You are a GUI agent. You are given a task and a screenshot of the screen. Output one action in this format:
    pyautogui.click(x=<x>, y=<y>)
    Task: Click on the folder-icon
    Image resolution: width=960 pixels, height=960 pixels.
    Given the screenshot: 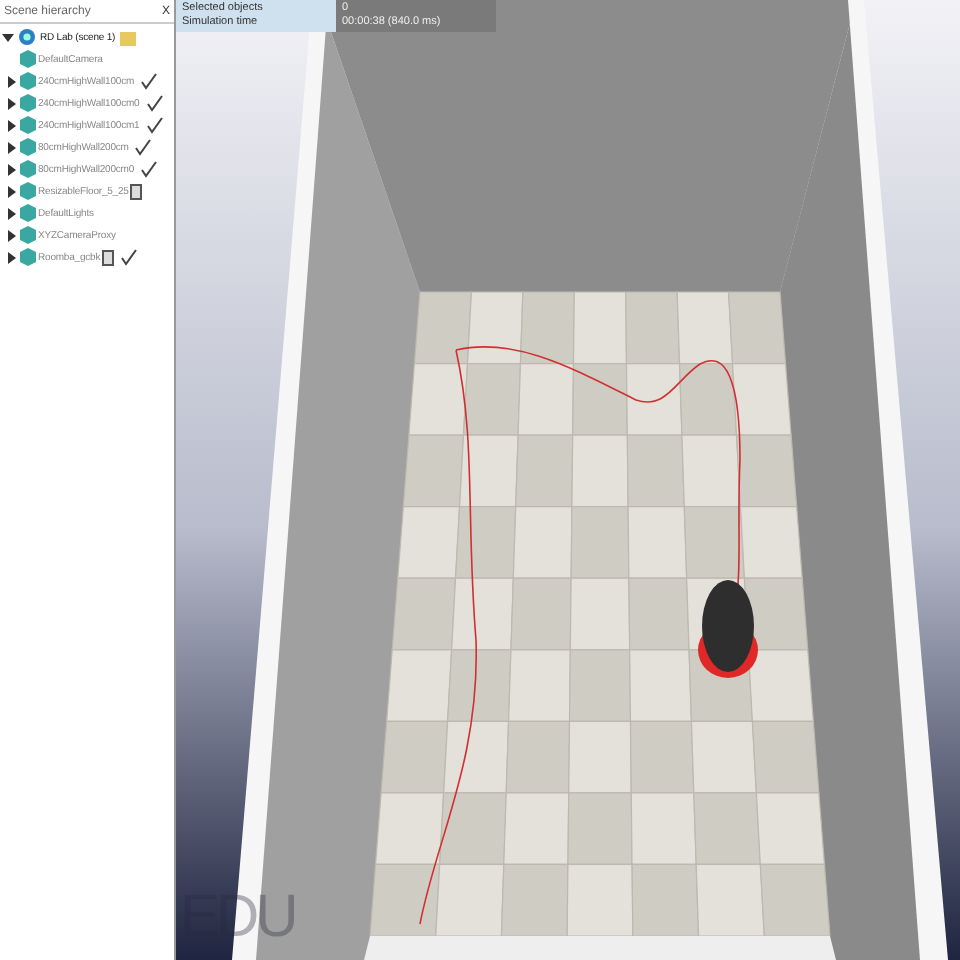 What is the action you would take?
    pyautogui.click(x=127, y=37)
    